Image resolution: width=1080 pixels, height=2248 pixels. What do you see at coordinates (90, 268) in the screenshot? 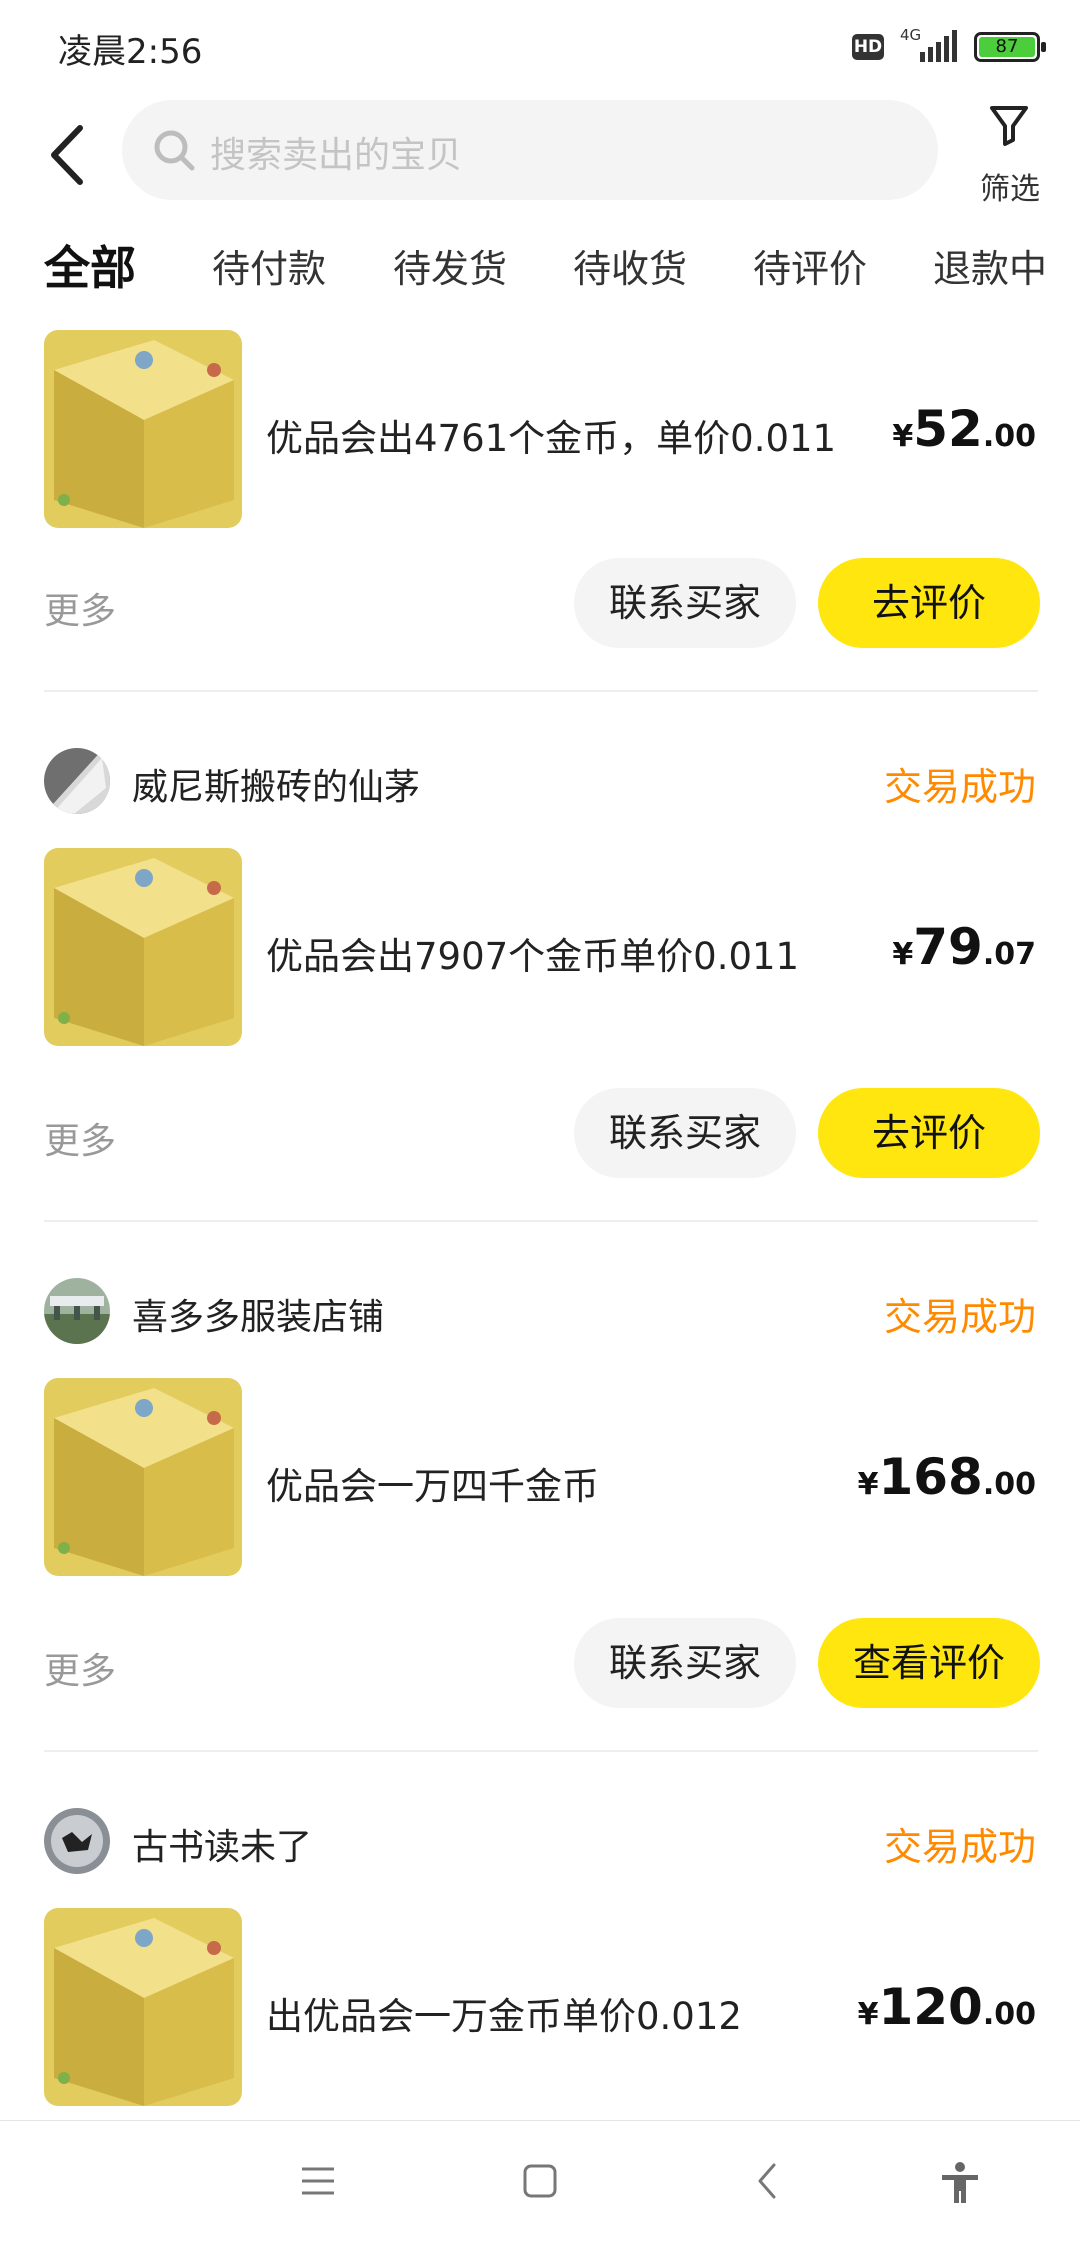
I see `tab-all-label: 全部` at bounding box center [90, 268].